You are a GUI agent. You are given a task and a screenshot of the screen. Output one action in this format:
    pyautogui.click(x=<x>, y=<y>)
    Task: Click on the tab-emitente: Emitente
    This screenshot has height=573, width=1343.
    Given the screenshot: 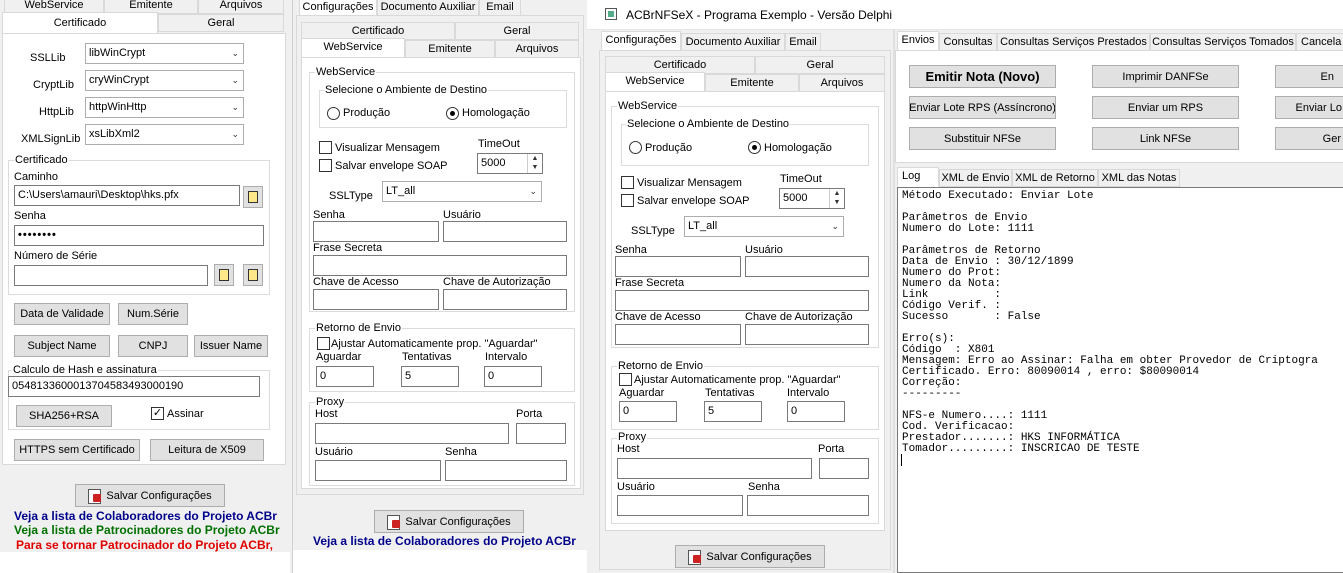 What is the action you would take?
    pyautogui.click(x=752, y=83)
    